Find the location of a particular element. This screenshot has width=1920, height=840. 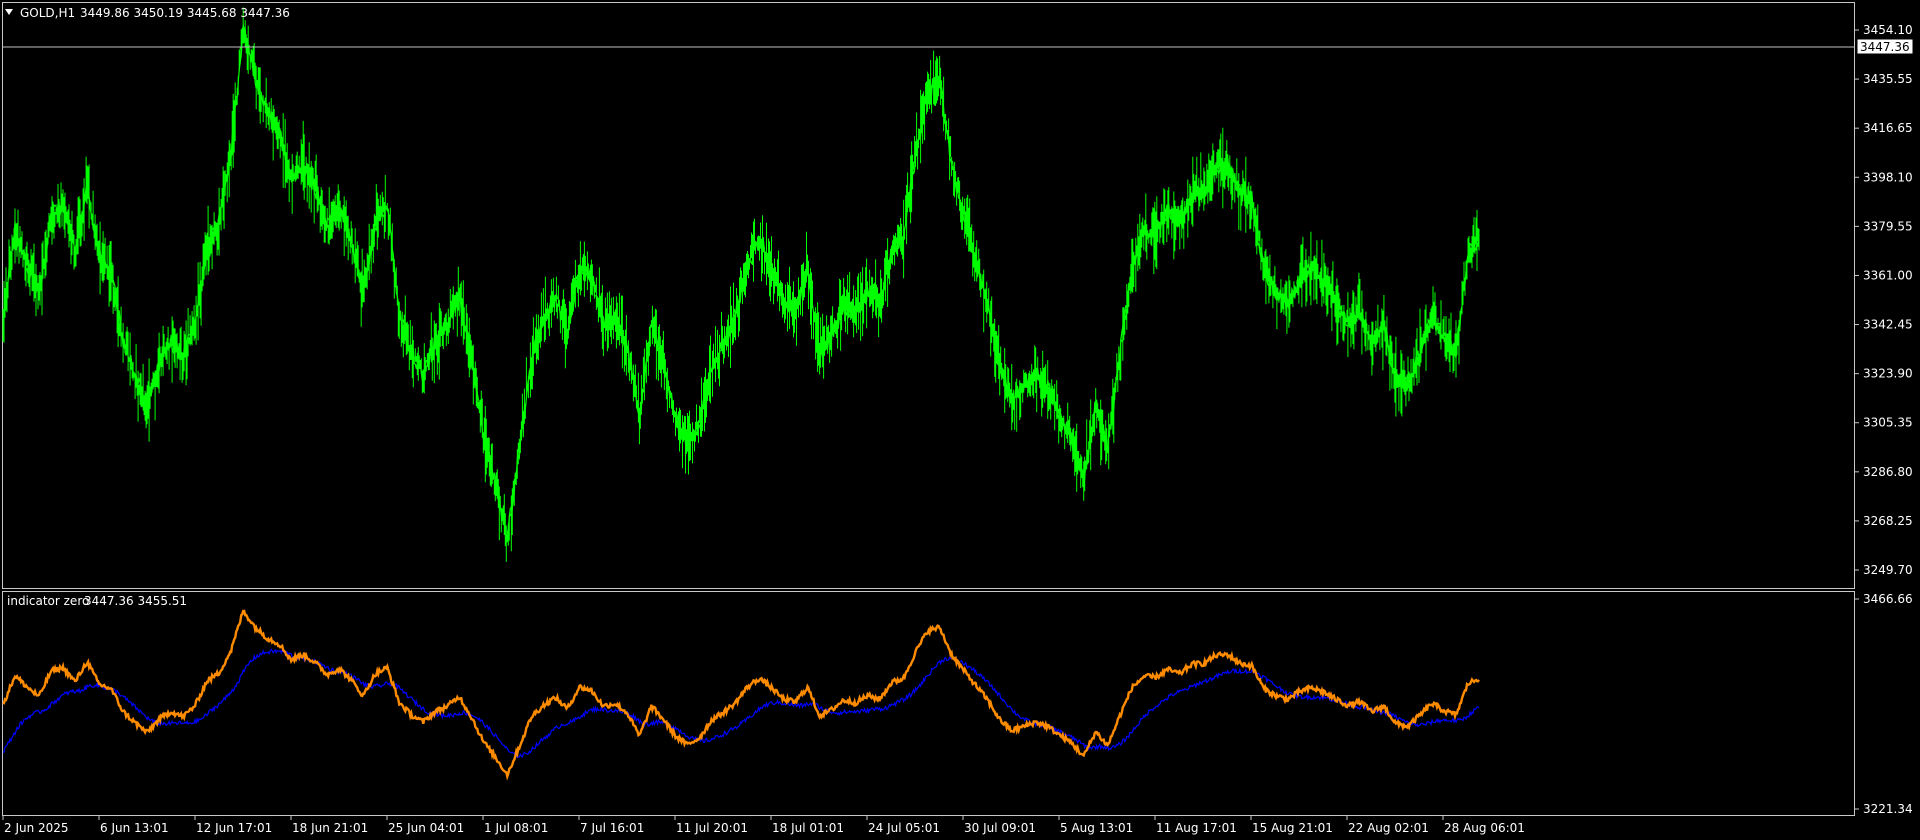

indicator-axis-label: 3221.34 is located at coordinates (1888, 809).